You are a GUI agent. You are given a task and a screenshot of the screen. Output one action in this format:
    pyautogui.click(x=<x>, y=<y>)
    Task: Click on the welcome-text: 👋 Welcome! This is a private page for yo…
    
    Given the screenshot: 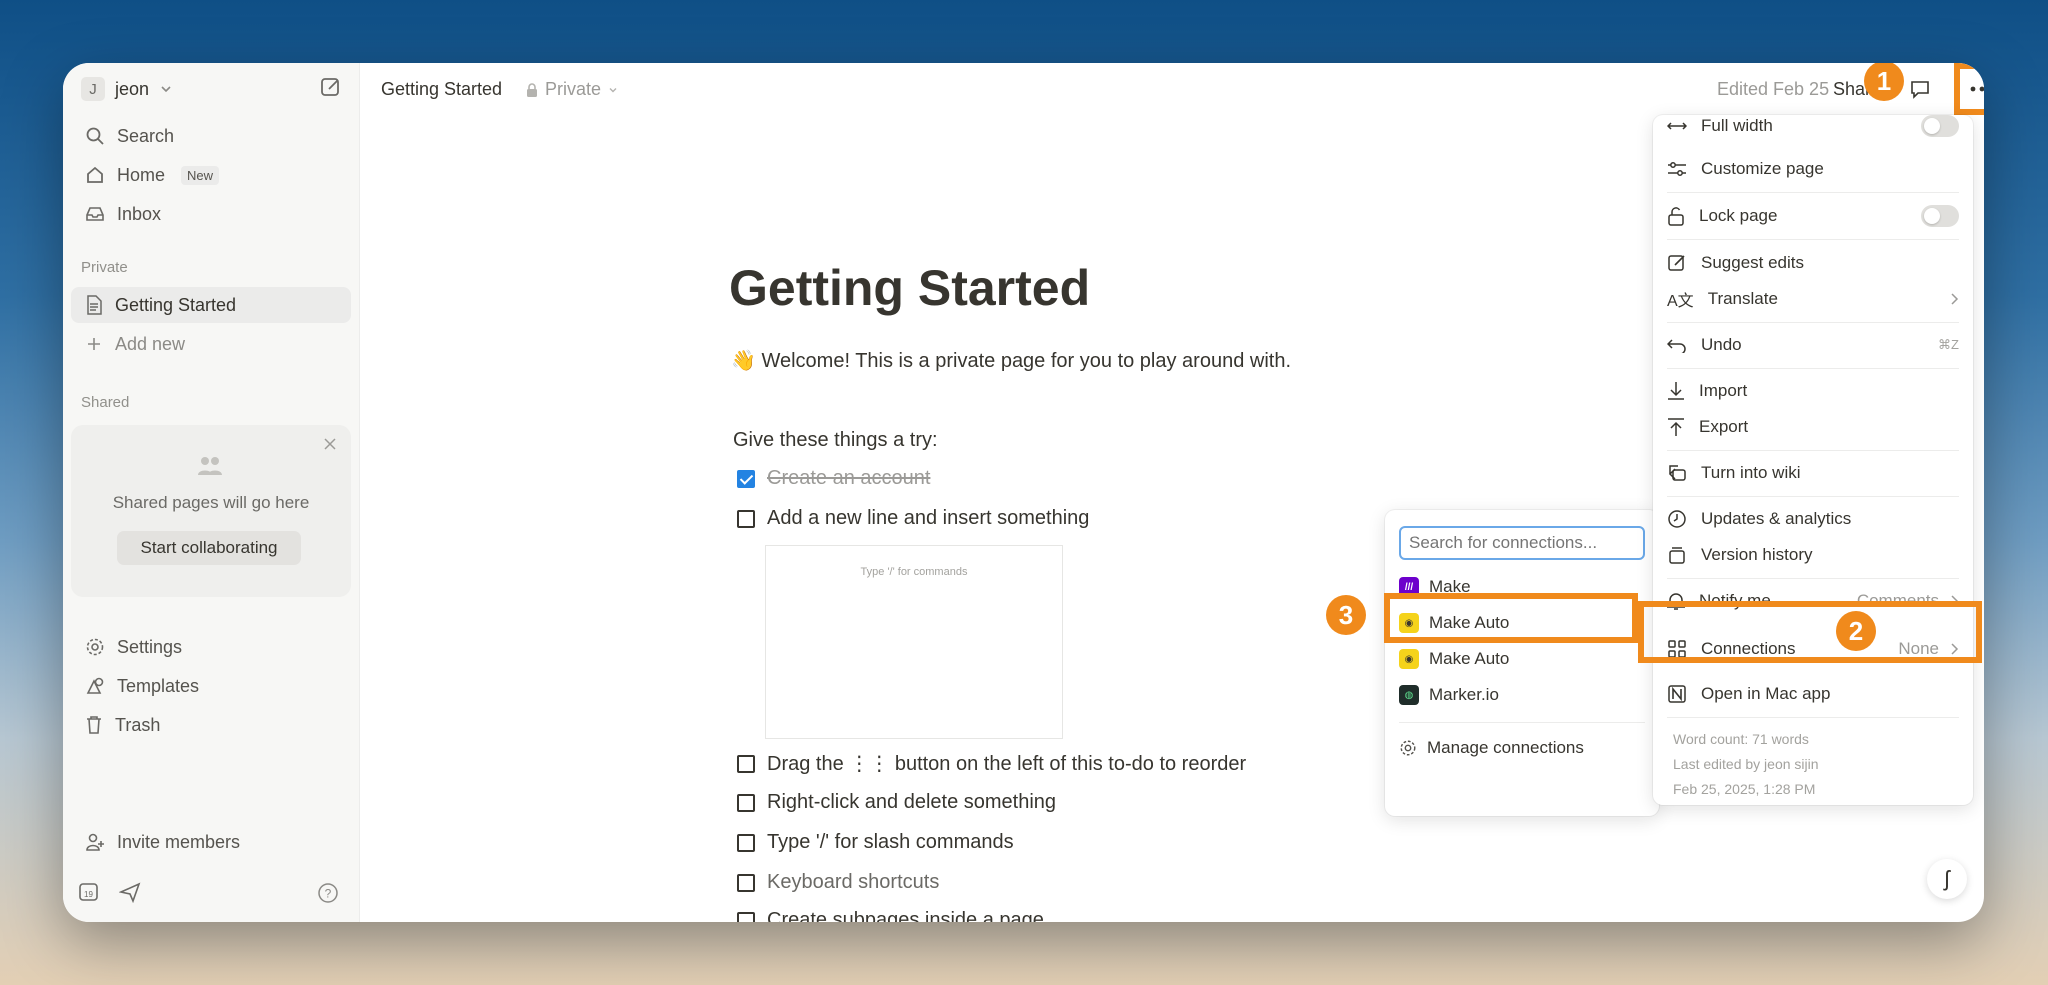 What is the action you would take?
    pyautogui.click(x=1011, y=360)
    